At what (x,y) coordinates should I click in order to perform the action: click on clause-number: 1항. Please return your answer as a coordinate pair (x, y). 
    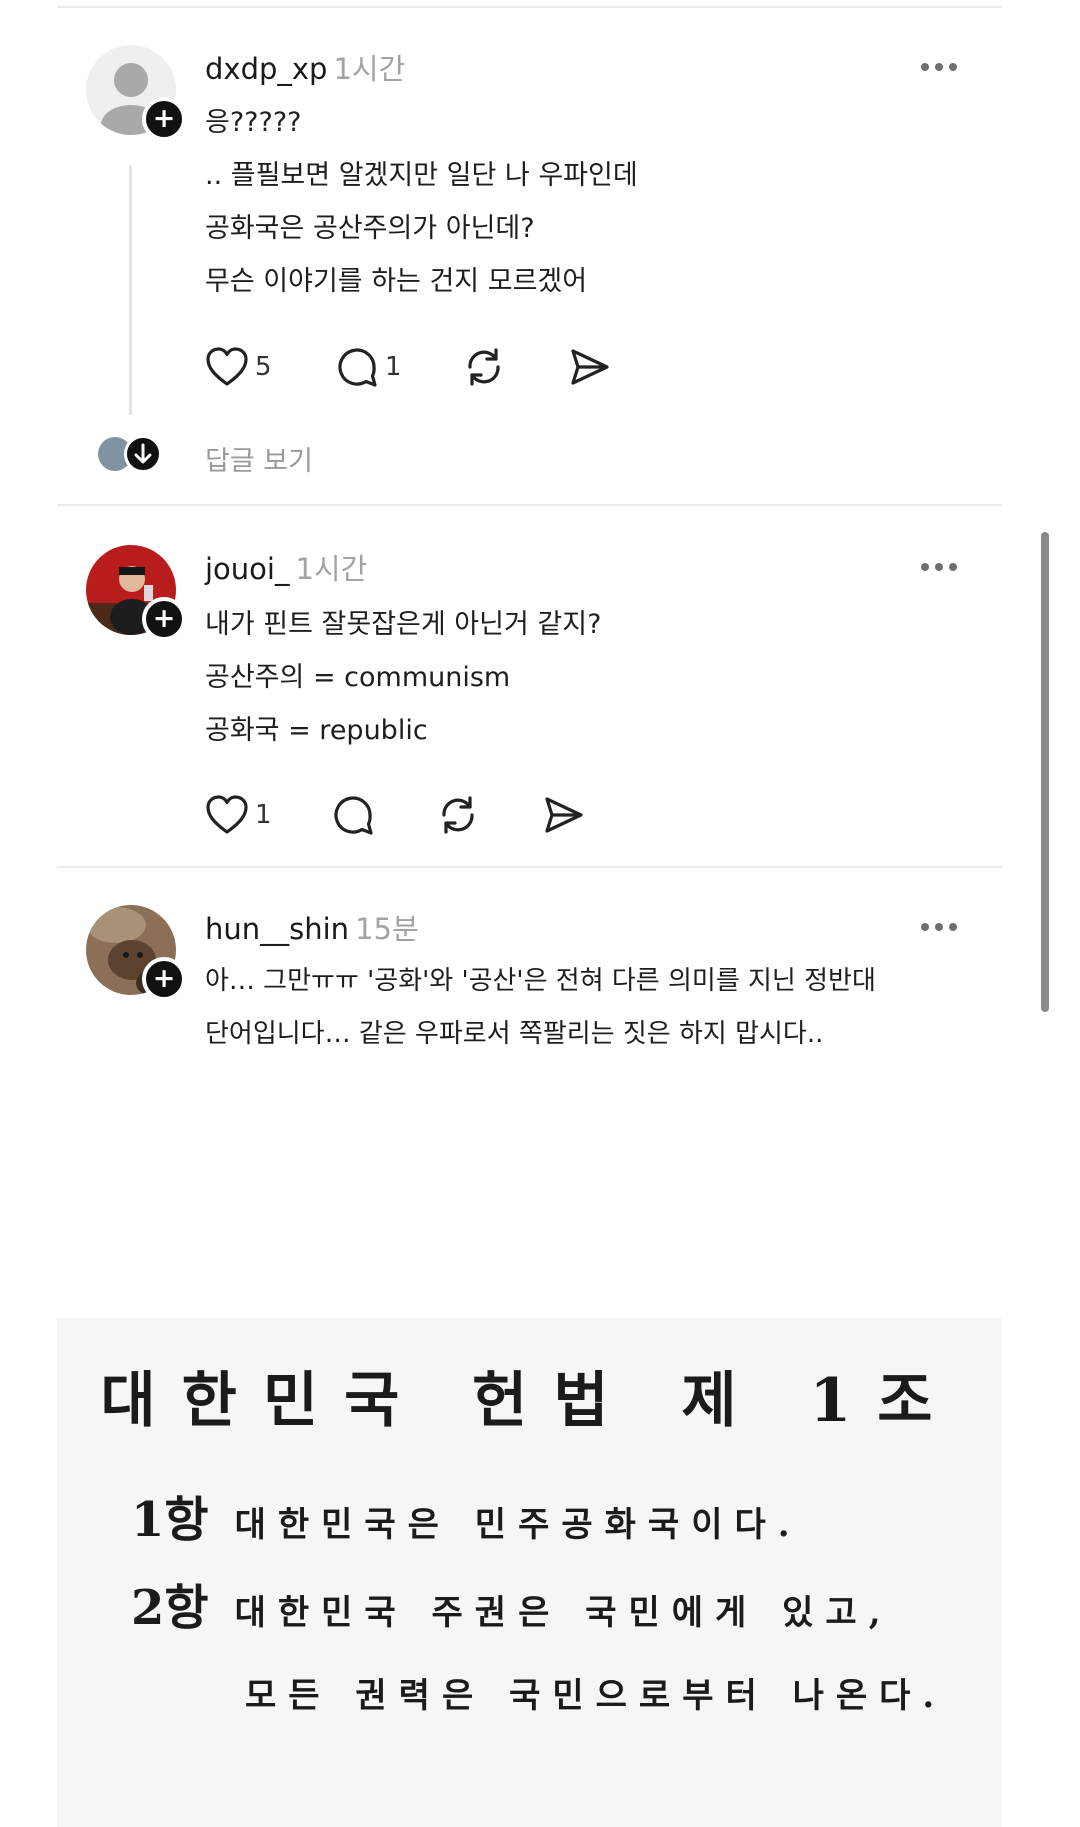
    Looking at the image, I should click on (170, 1520).